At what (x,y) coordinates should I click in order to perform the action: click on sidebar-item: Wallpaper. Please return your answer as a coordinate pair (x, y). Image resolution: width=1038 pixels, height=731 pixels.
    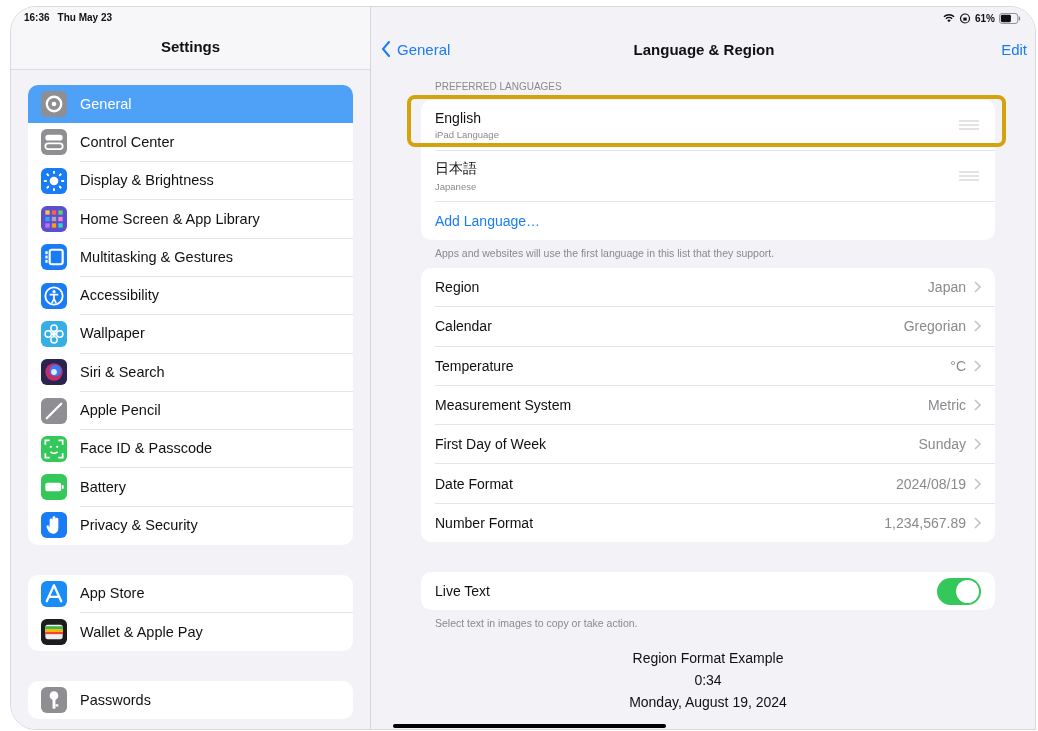
    Looking at the image, I should click on (190, 334).